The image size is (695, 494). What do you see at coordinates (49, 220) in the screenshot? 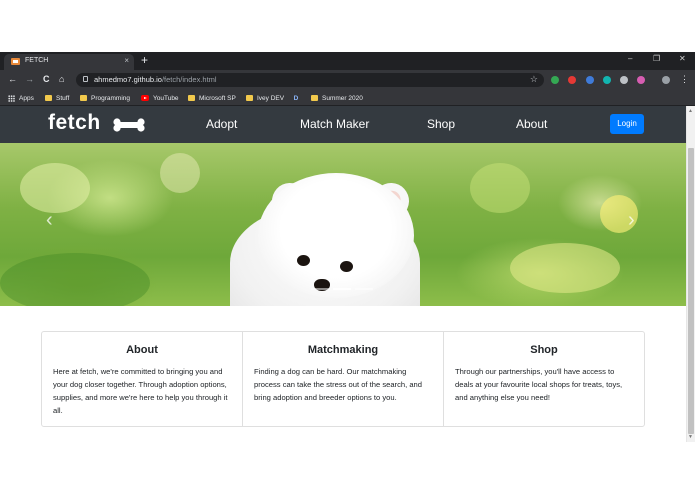
I see `carousel-prev-icon: ‹` at bounding box center [49, 220].